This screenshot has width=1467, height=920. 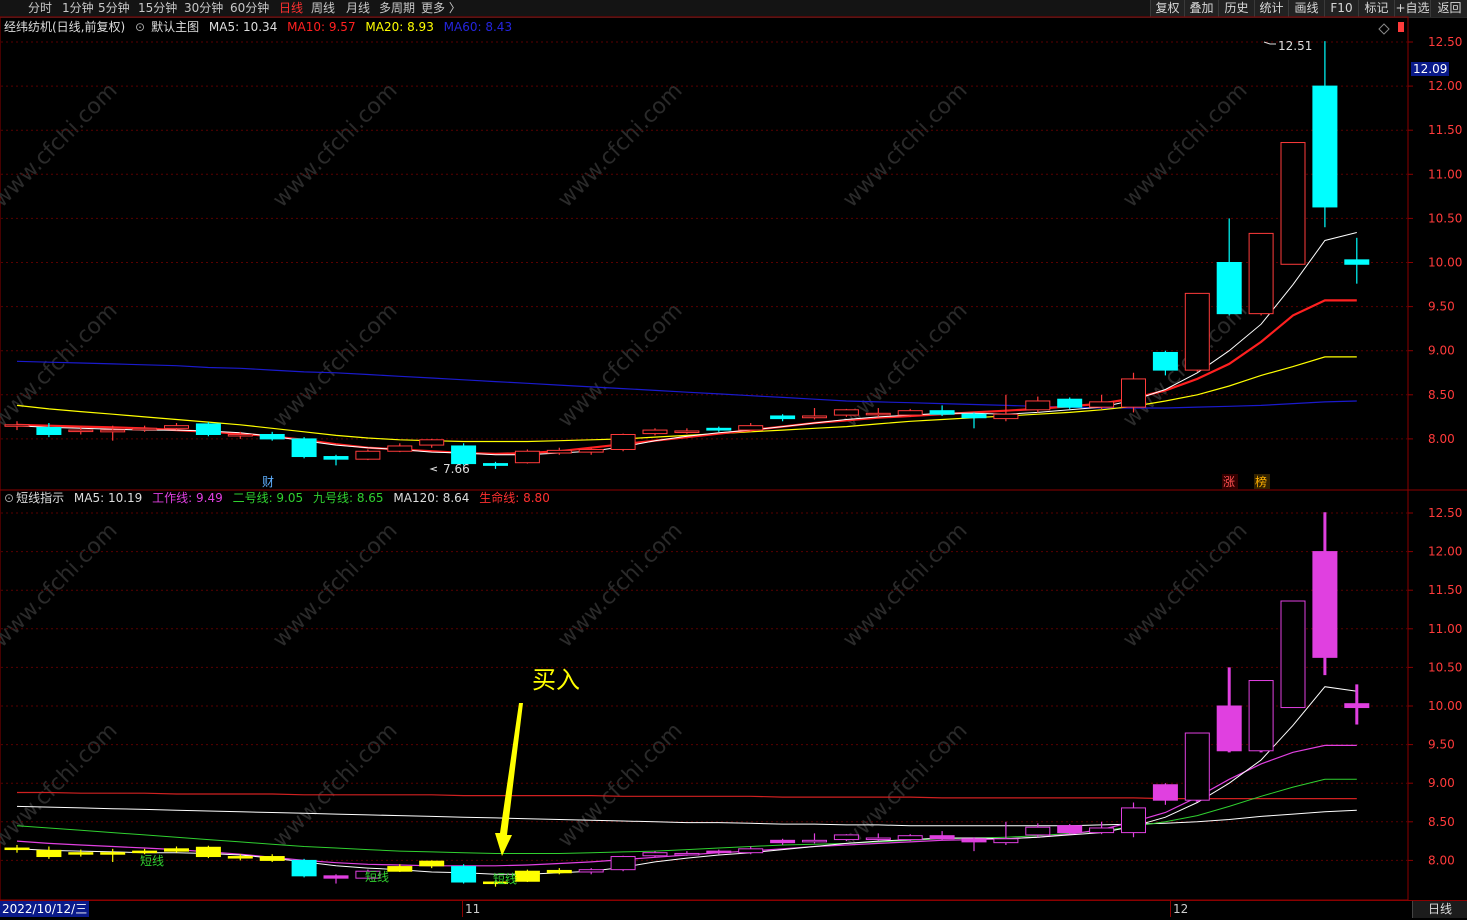 I want to click on sub-tick-label-7: 9.00, so click(x=1441, y=783).